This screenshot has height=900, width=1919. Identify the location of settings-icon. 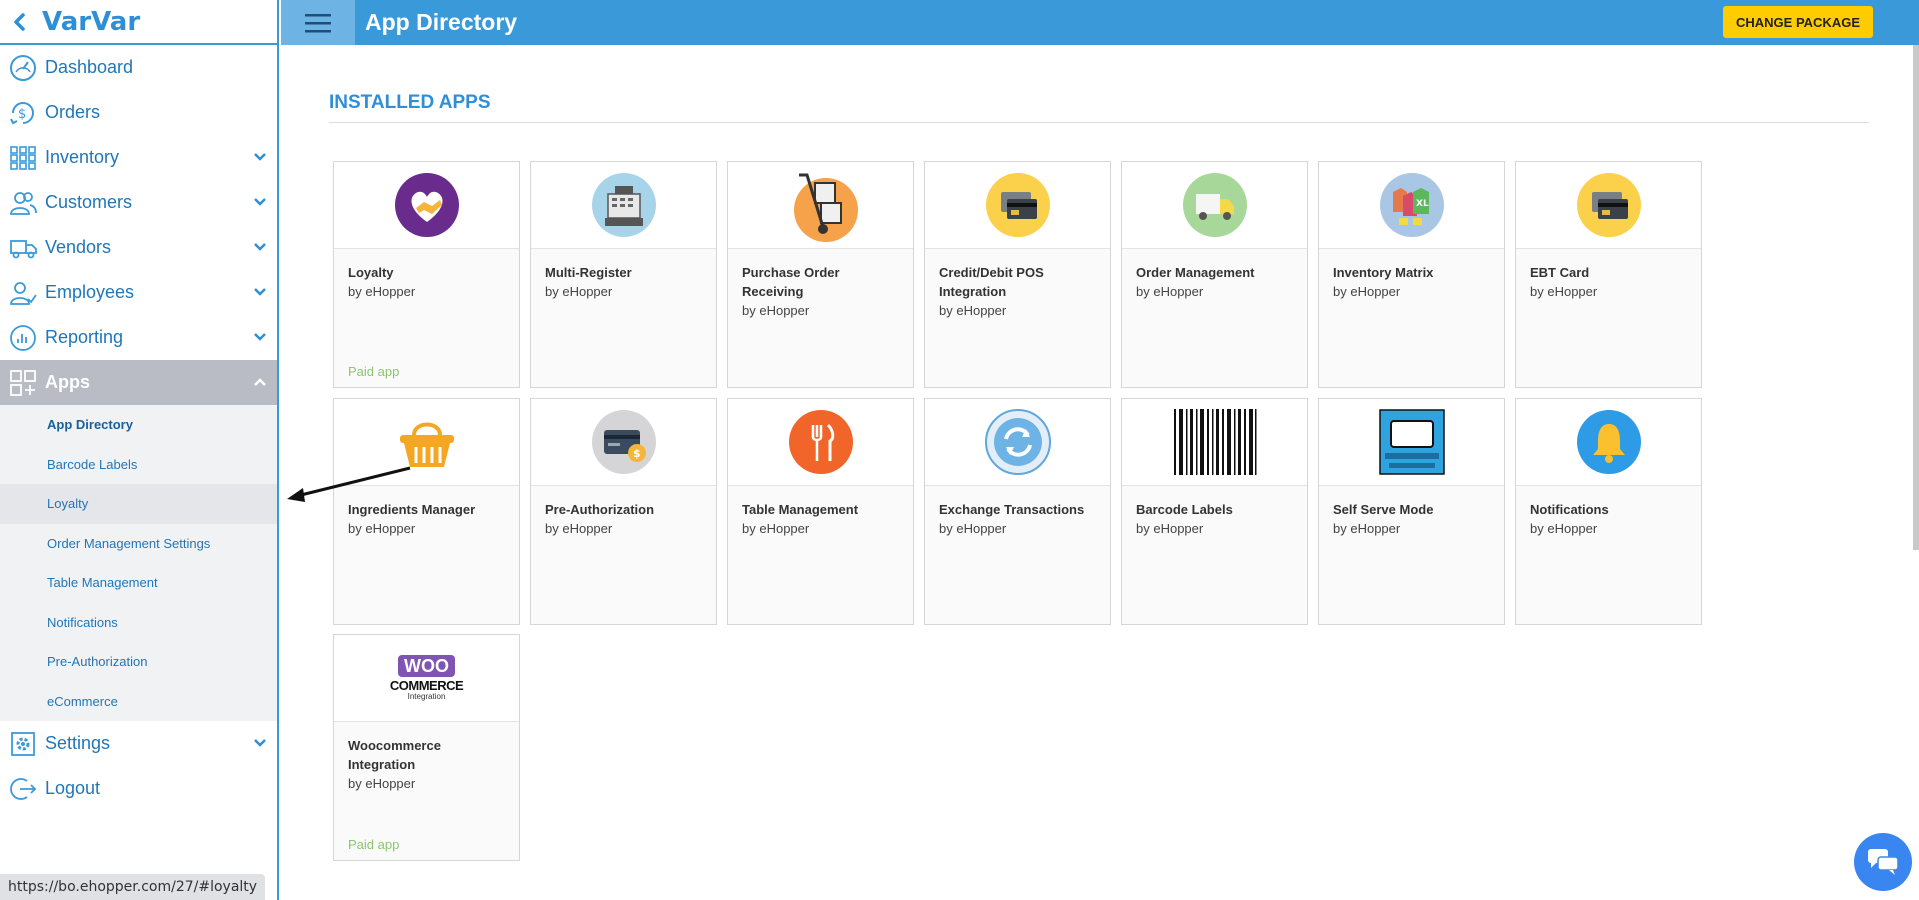
(23, 744).